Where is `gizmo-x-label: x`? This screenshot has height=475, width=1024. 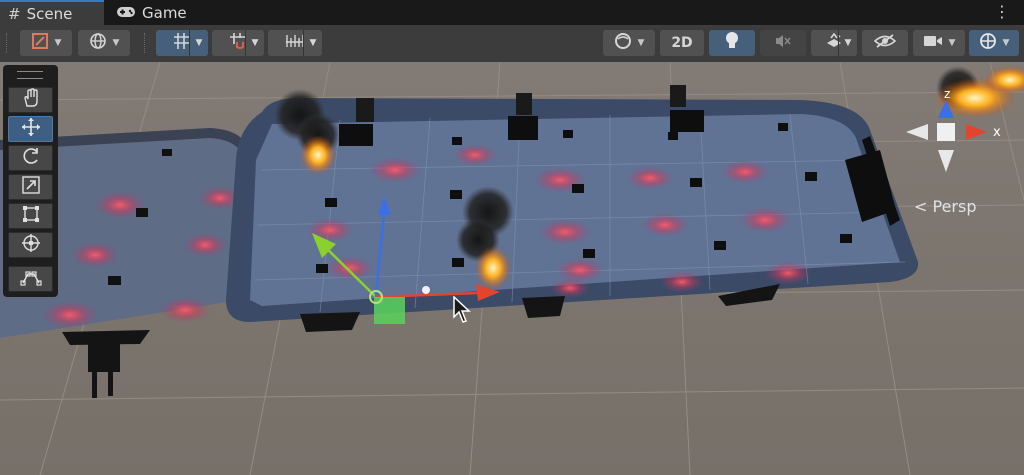 gizmo-x-label: x is located at coordinates (997, 132).